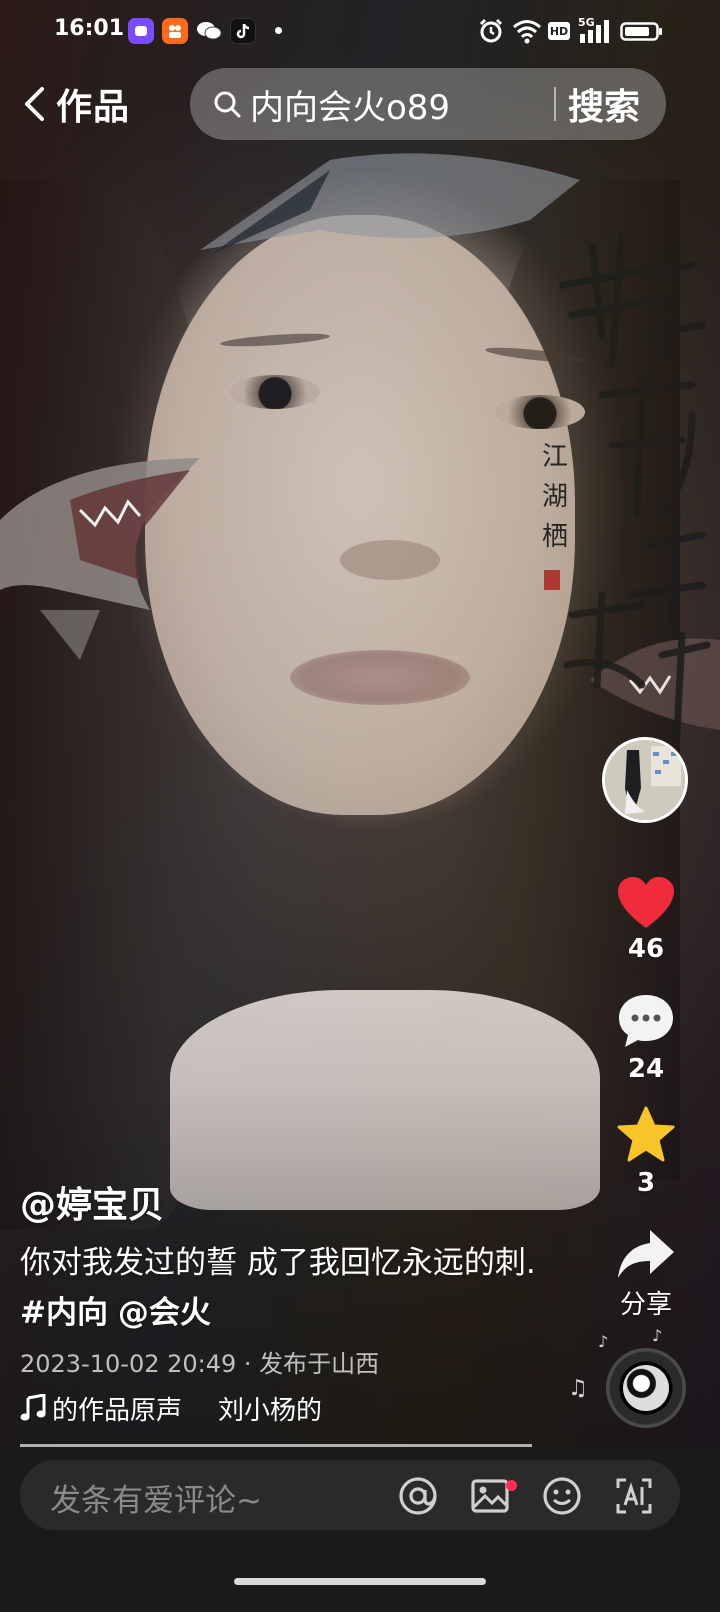 Image resolution: width=720 pixels, height=1612 pixels. I want to click on search-icon, so click(227, 104).